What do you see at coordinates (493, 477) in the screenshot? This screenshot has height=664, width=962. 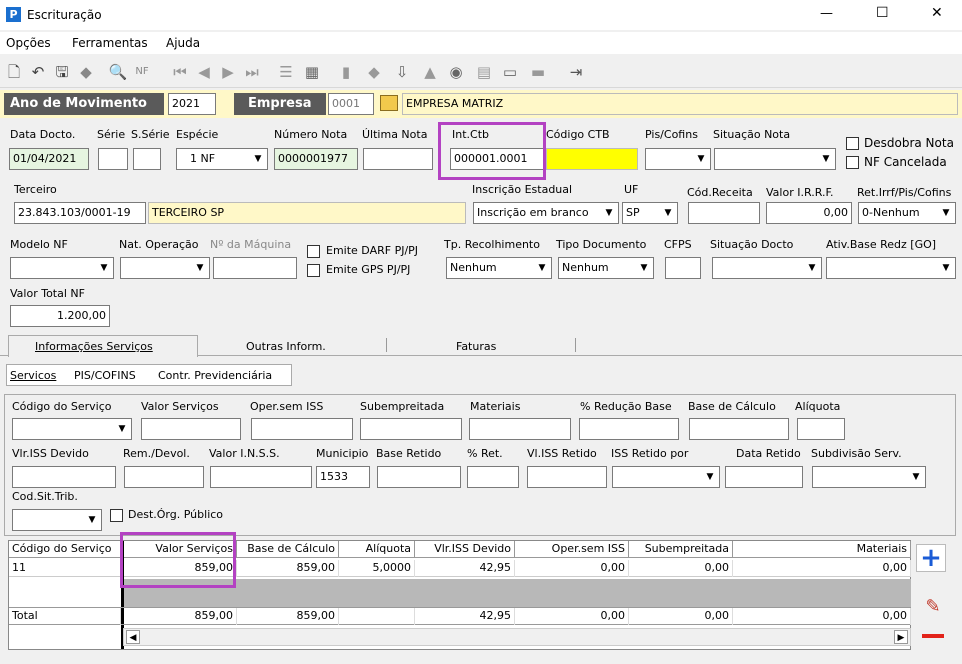 I see `pct-ret-field` at bounding box center [493, 477].